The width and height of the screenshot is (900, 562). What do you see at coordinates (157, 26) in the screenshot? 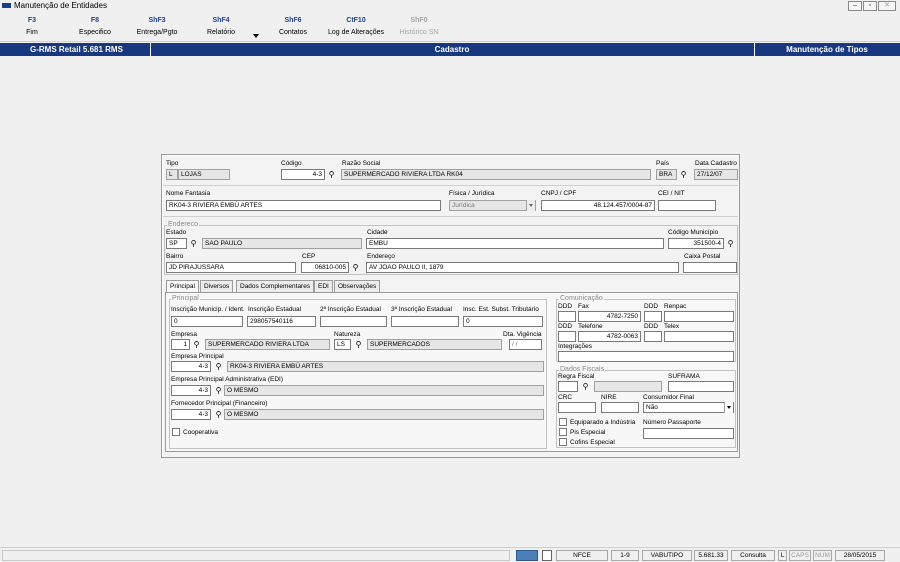
I see `fk-entrega-button: ShF3 Entrega/Pgto` at bounding box center [157, 26].